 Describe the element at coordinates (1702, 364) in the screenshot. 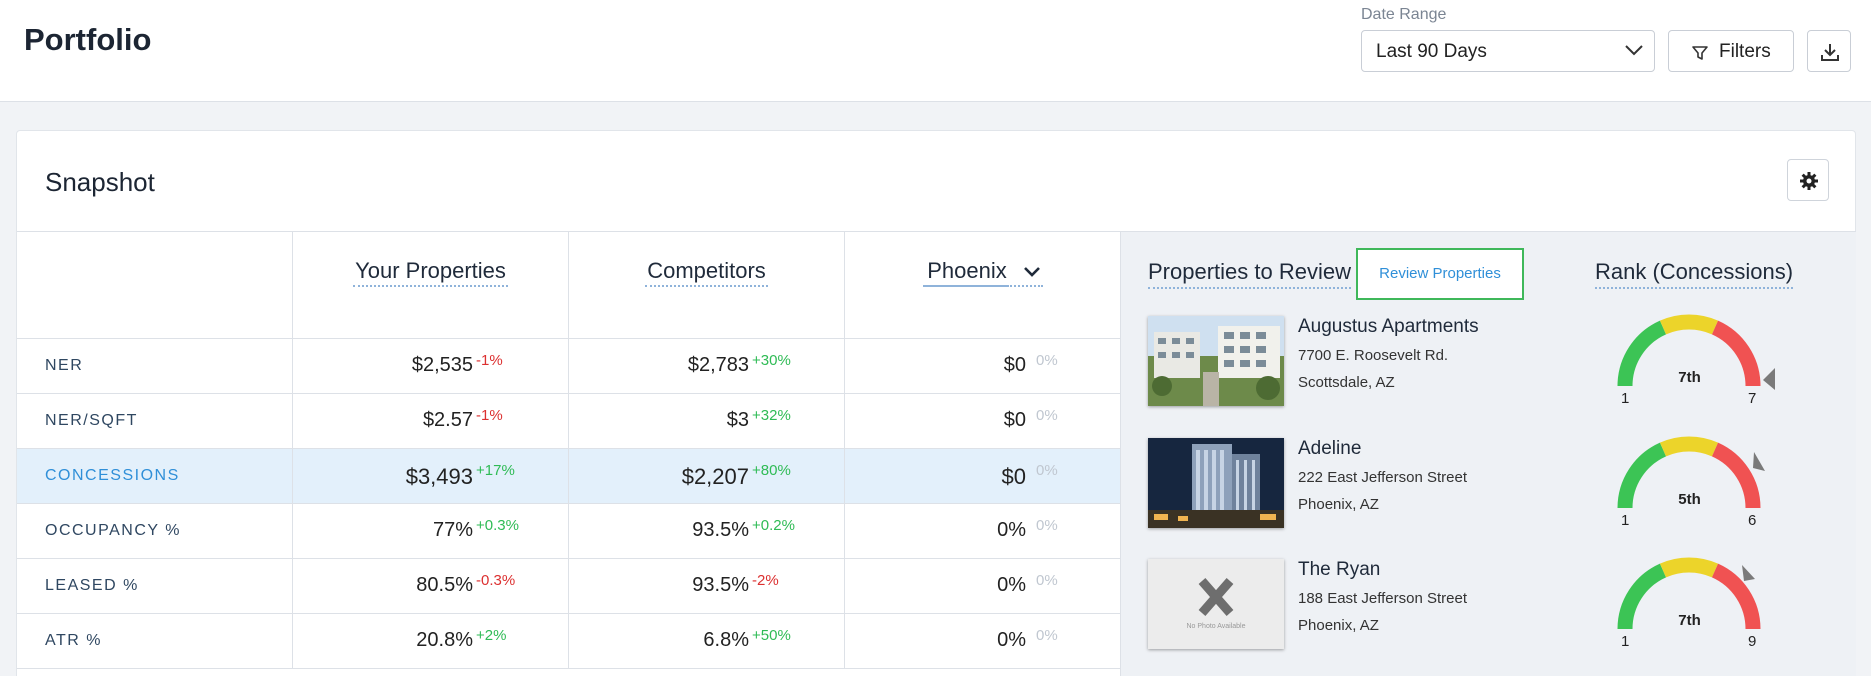

I see `rank-gauge: 7th 1 7` at that location.